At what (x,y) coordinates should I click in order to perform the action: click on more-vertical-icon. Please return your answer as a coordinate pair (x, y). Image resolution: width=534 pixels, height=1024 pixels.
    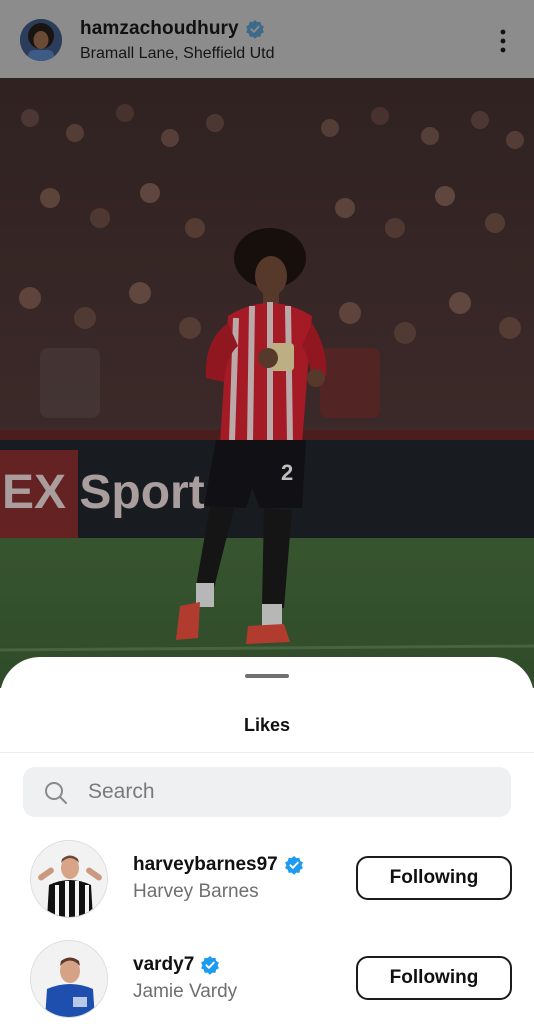
    Looking at the image, I should click on (503, 41).